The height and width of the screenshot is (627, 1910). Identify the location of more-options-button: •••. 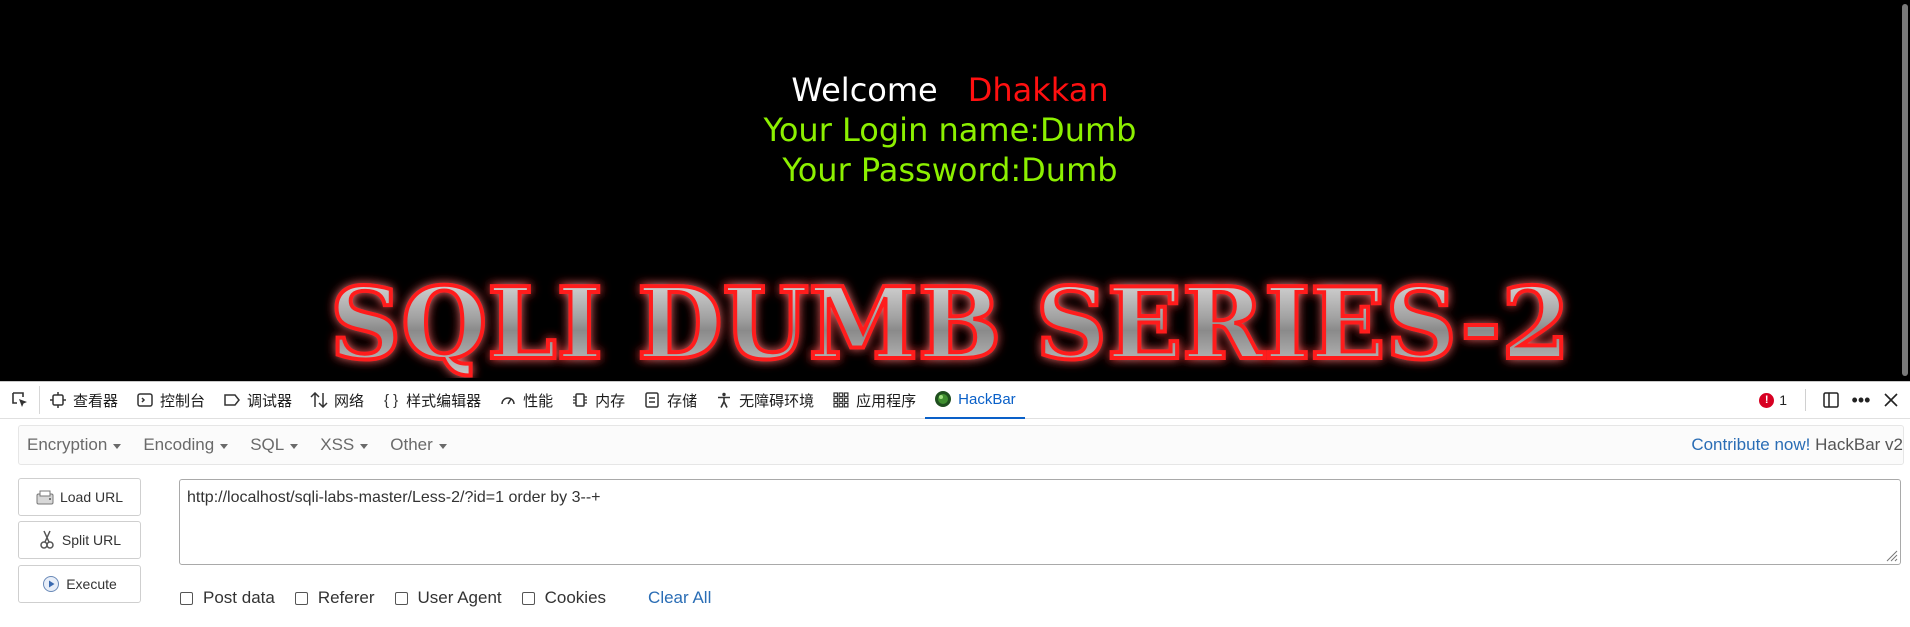
(1861, 400).